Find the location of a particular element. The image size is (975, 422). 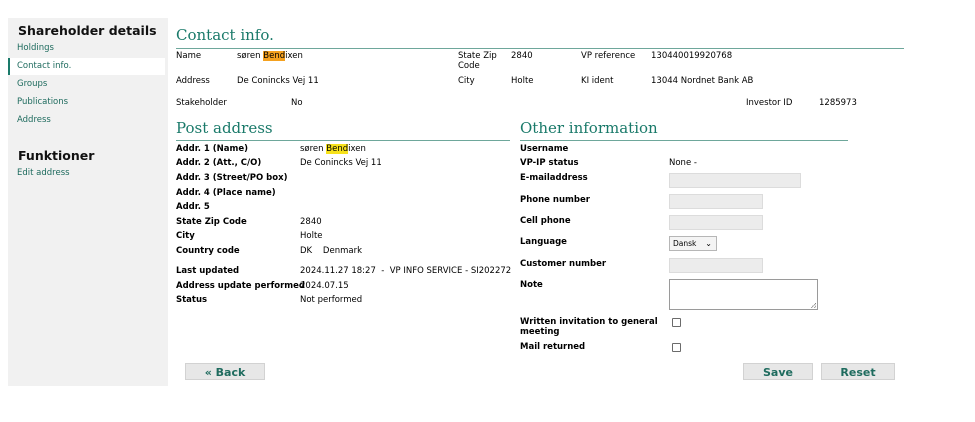

written-invitation-label: Written invitation to general is located at coordinates (589, 322).